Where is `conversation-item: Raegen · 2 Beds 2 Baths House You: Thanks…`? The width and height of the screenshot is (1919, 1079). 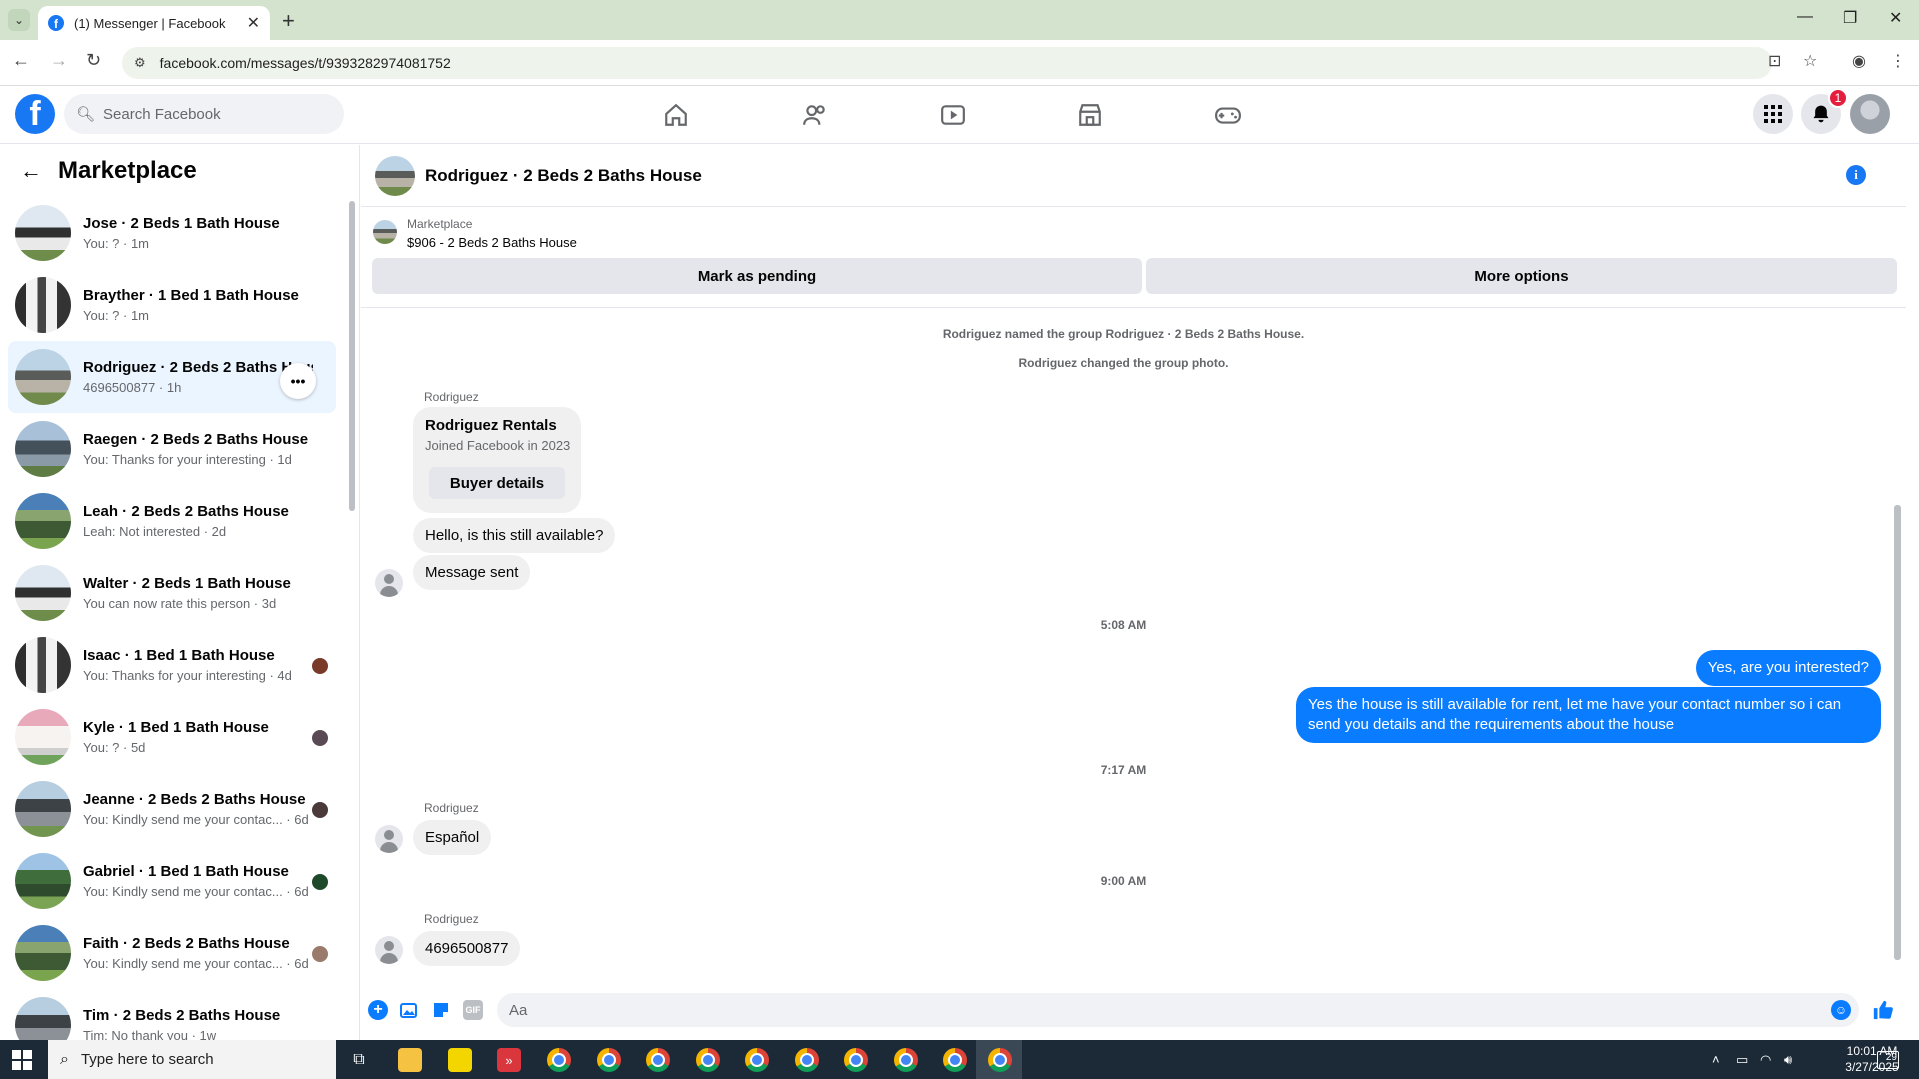 conversation-item: Raegen · 2 Beds 2 Baths House You: Thanks… is located at coordinates (172, 449).